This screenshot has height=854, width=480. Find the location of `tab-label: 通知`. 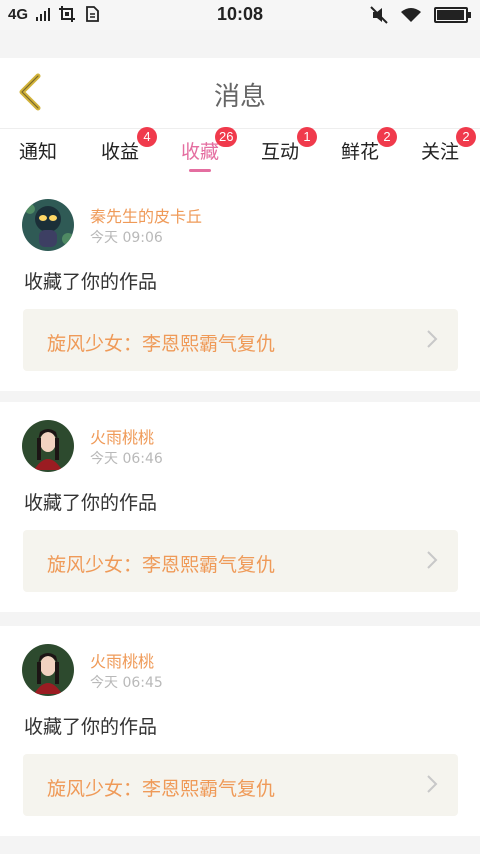

tab-label: 通知 is located at coordinates (38, 152).